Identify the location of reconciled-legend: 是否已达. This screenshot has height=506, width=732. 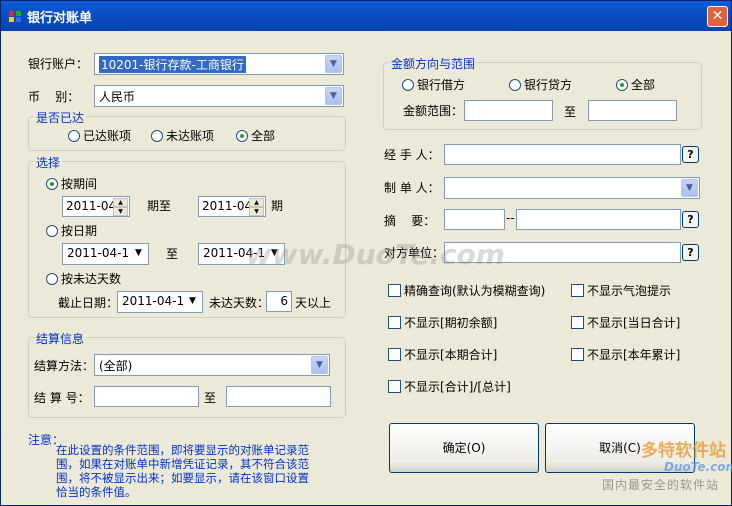
(60, 117).